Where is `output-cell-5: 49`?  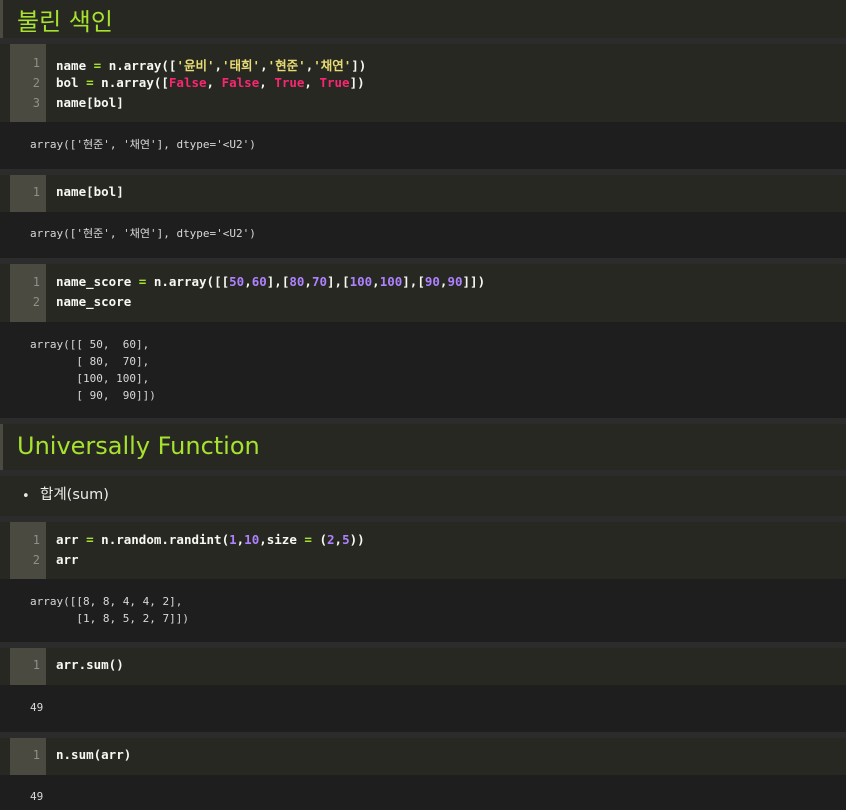 output-cell-5: 49 is located at coordinates (423, 708).